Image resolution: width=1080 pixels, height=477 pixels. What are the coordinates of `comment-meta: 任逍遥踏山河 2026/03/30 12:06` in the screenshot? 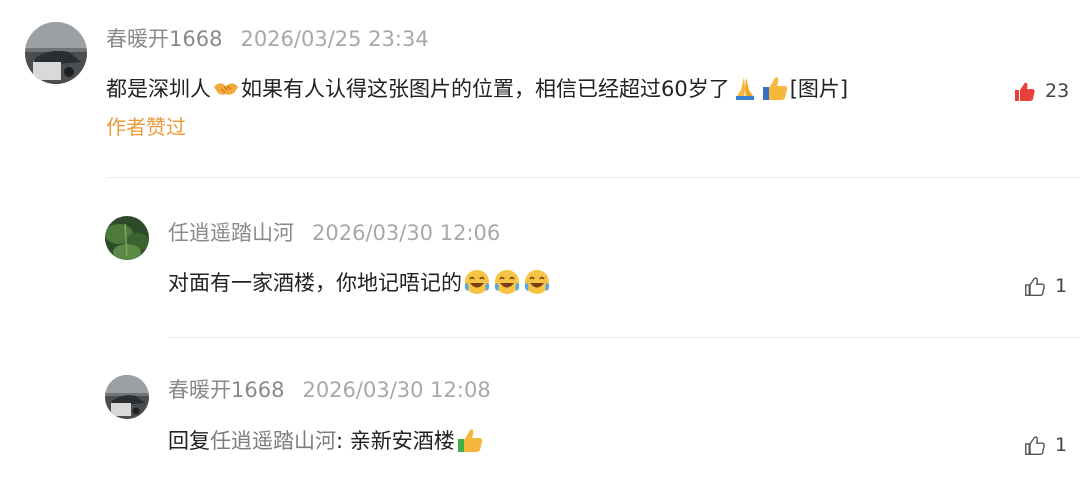 It's located at (334, 233).